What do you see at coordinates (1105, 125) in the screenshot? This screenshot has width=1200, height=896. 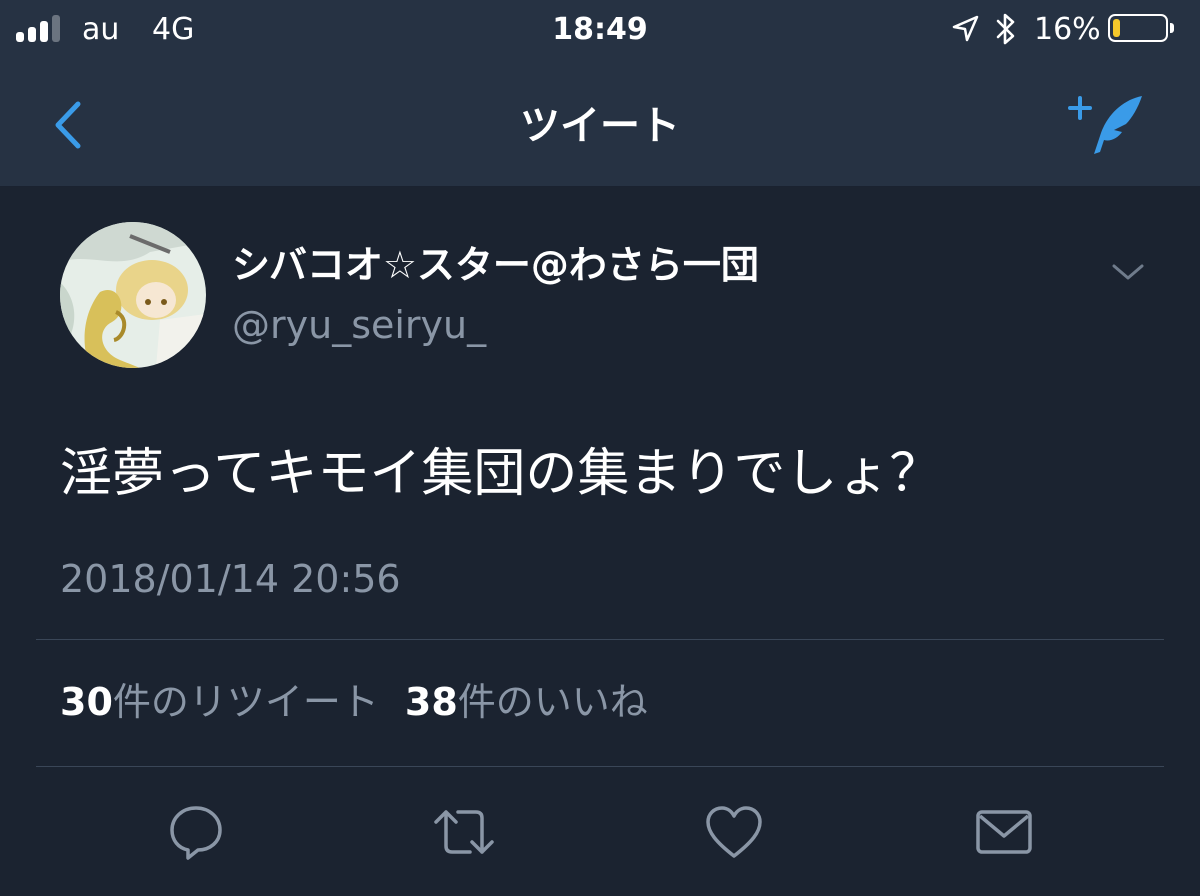 I see `compose-quill-icon` at bounding box center [1105, 125].